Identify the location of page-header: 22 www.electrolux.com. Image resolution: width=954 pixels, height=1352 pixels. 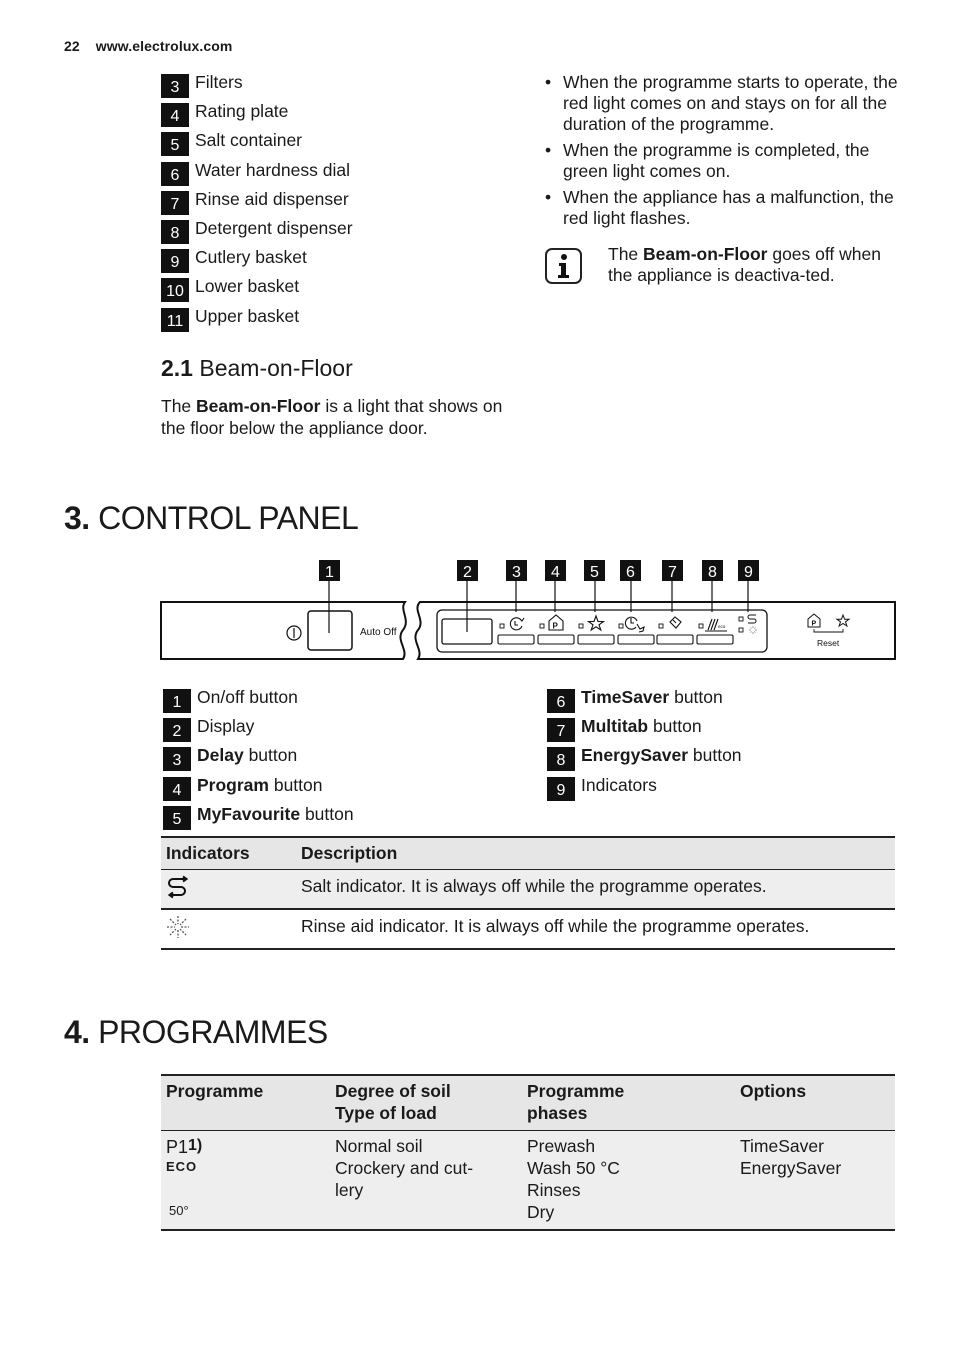
(148, 46).